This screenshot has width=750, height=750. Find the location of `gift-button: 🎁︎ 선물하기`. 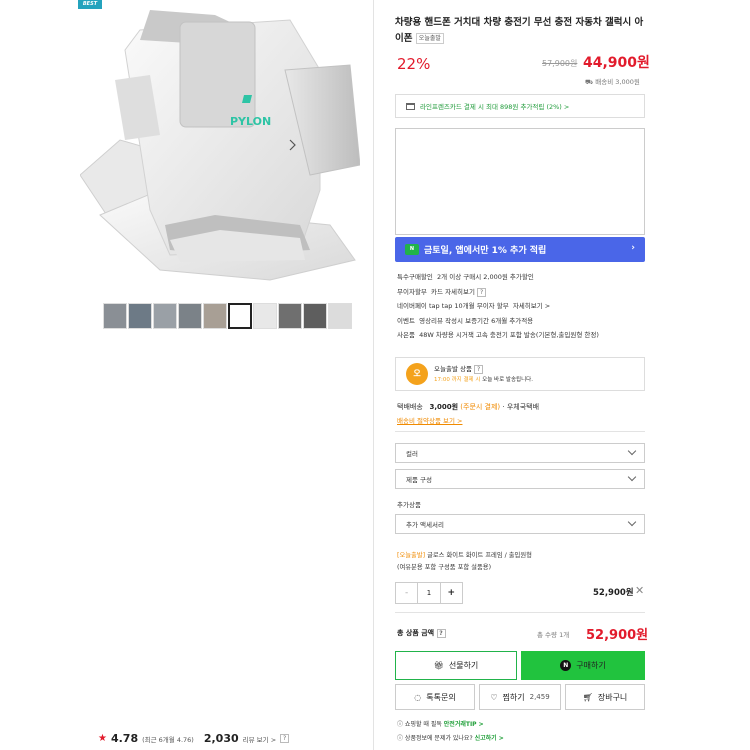

gift-button: 🎁︎ 선물하기 is located at coordinates (456, 665).